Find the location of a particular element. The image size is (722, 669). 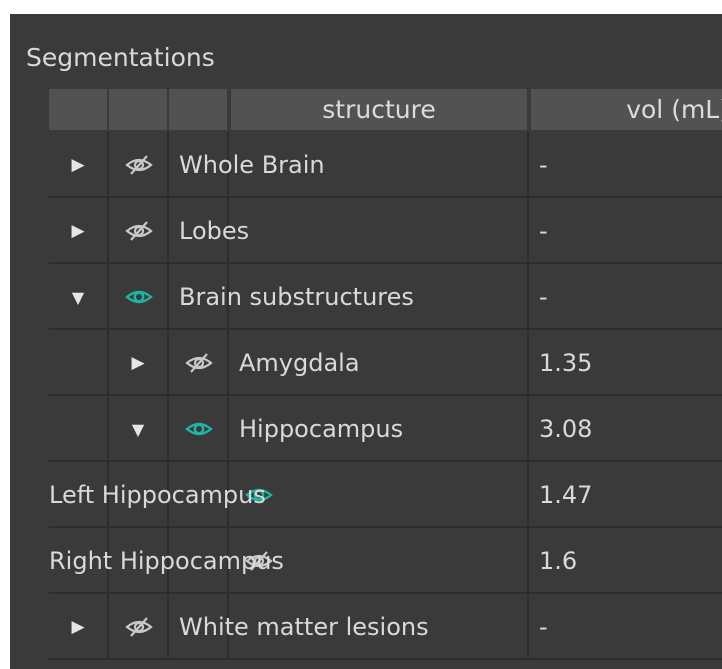

table-row: ▶ White matter lesions - is located at coordinates (385, 627).